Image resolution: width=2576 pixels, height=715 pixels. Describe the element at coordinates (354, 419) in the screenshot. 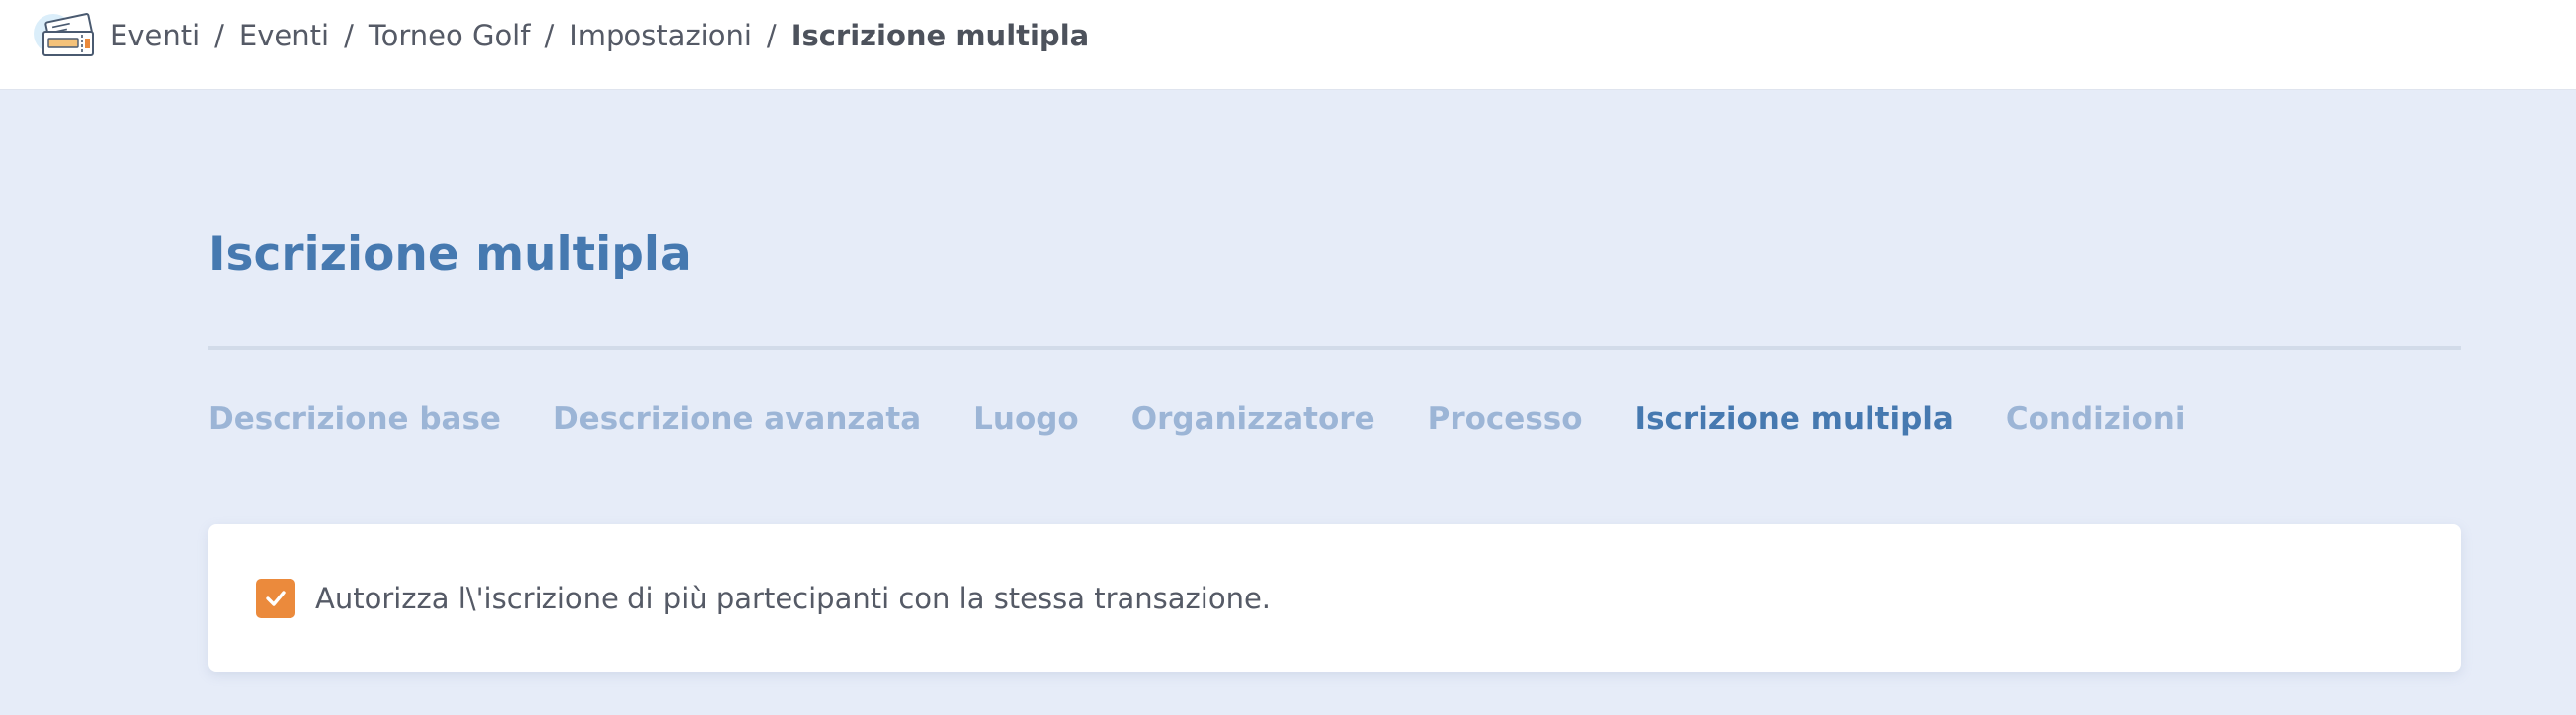

I see `tab-descrizione-base: Descrizione base` at that location.